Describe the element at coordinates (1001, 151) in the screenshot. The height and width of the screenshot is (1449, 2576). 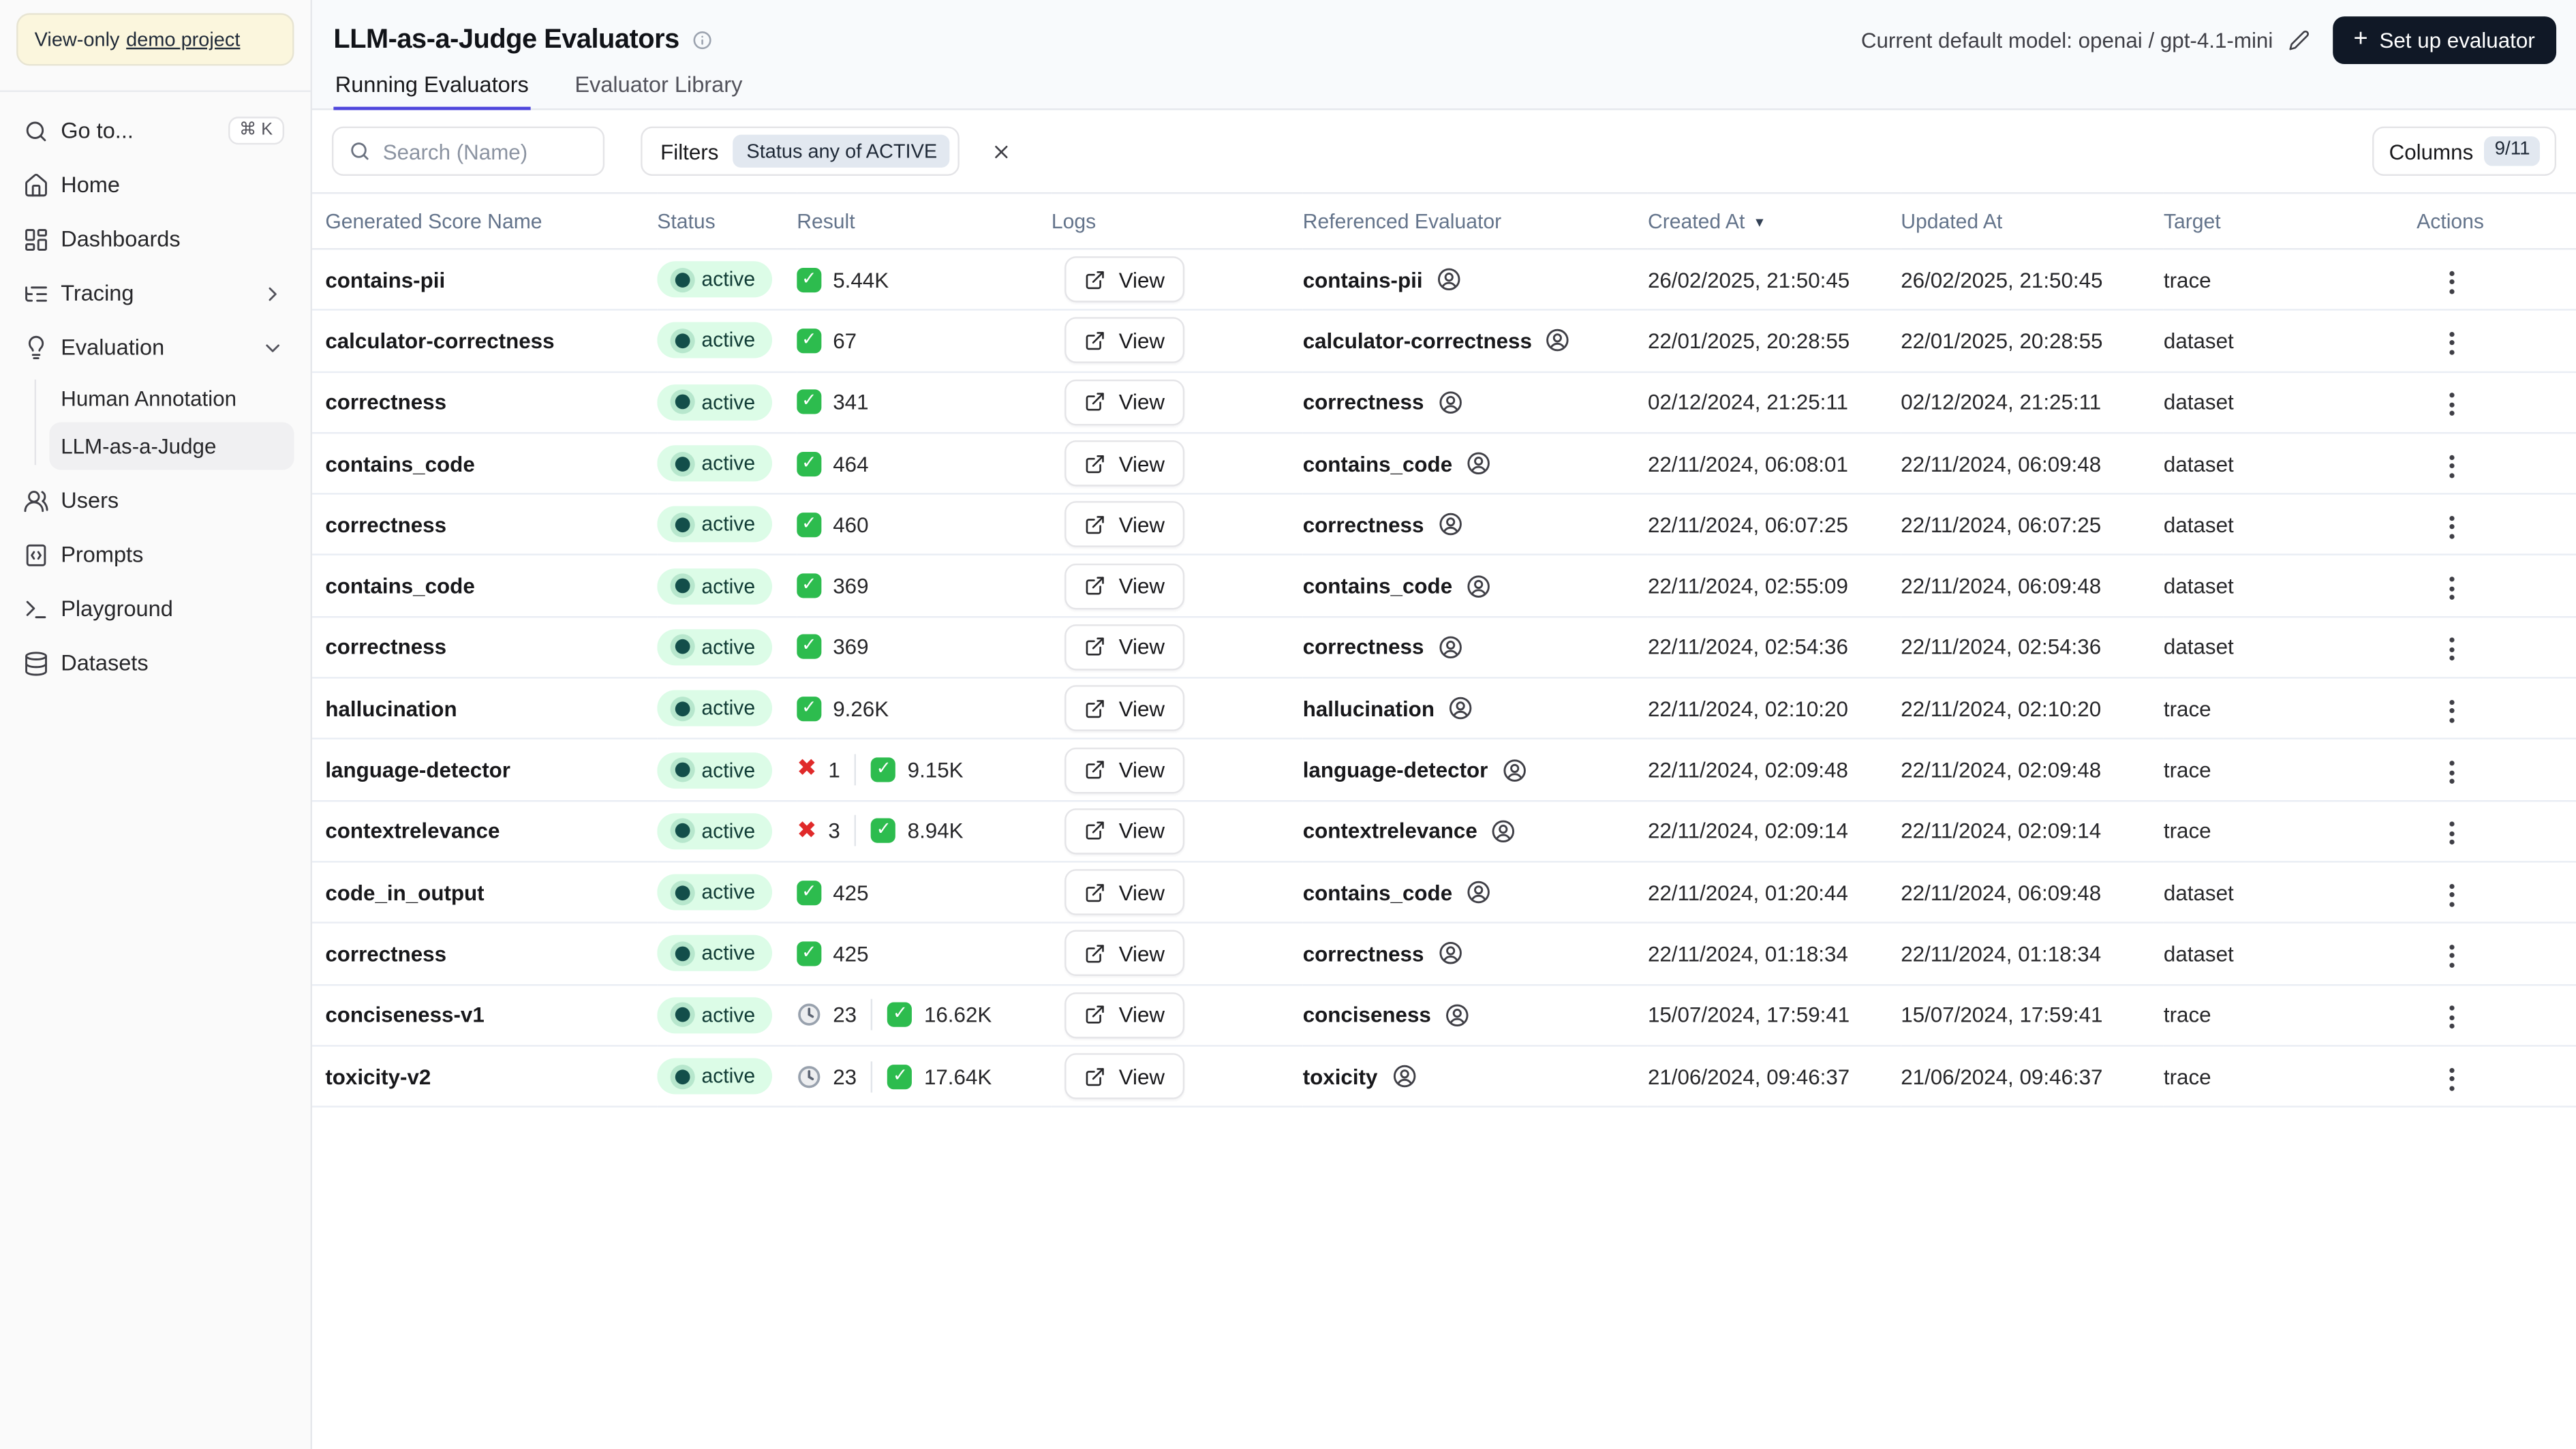
I see `clear-filters-button` at that location.